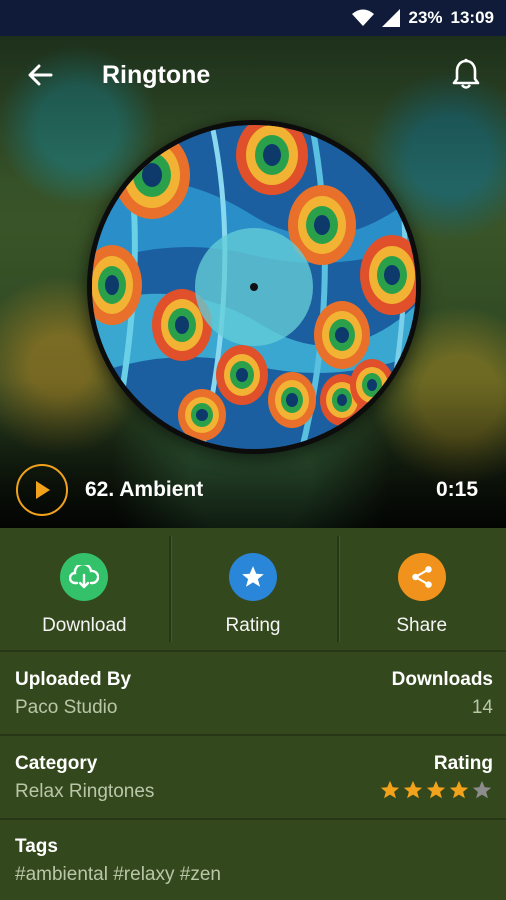 This screenshot has height=900, width=506. I want to click on player-bar: 62. Ambient 0:15, so click(253, 490).